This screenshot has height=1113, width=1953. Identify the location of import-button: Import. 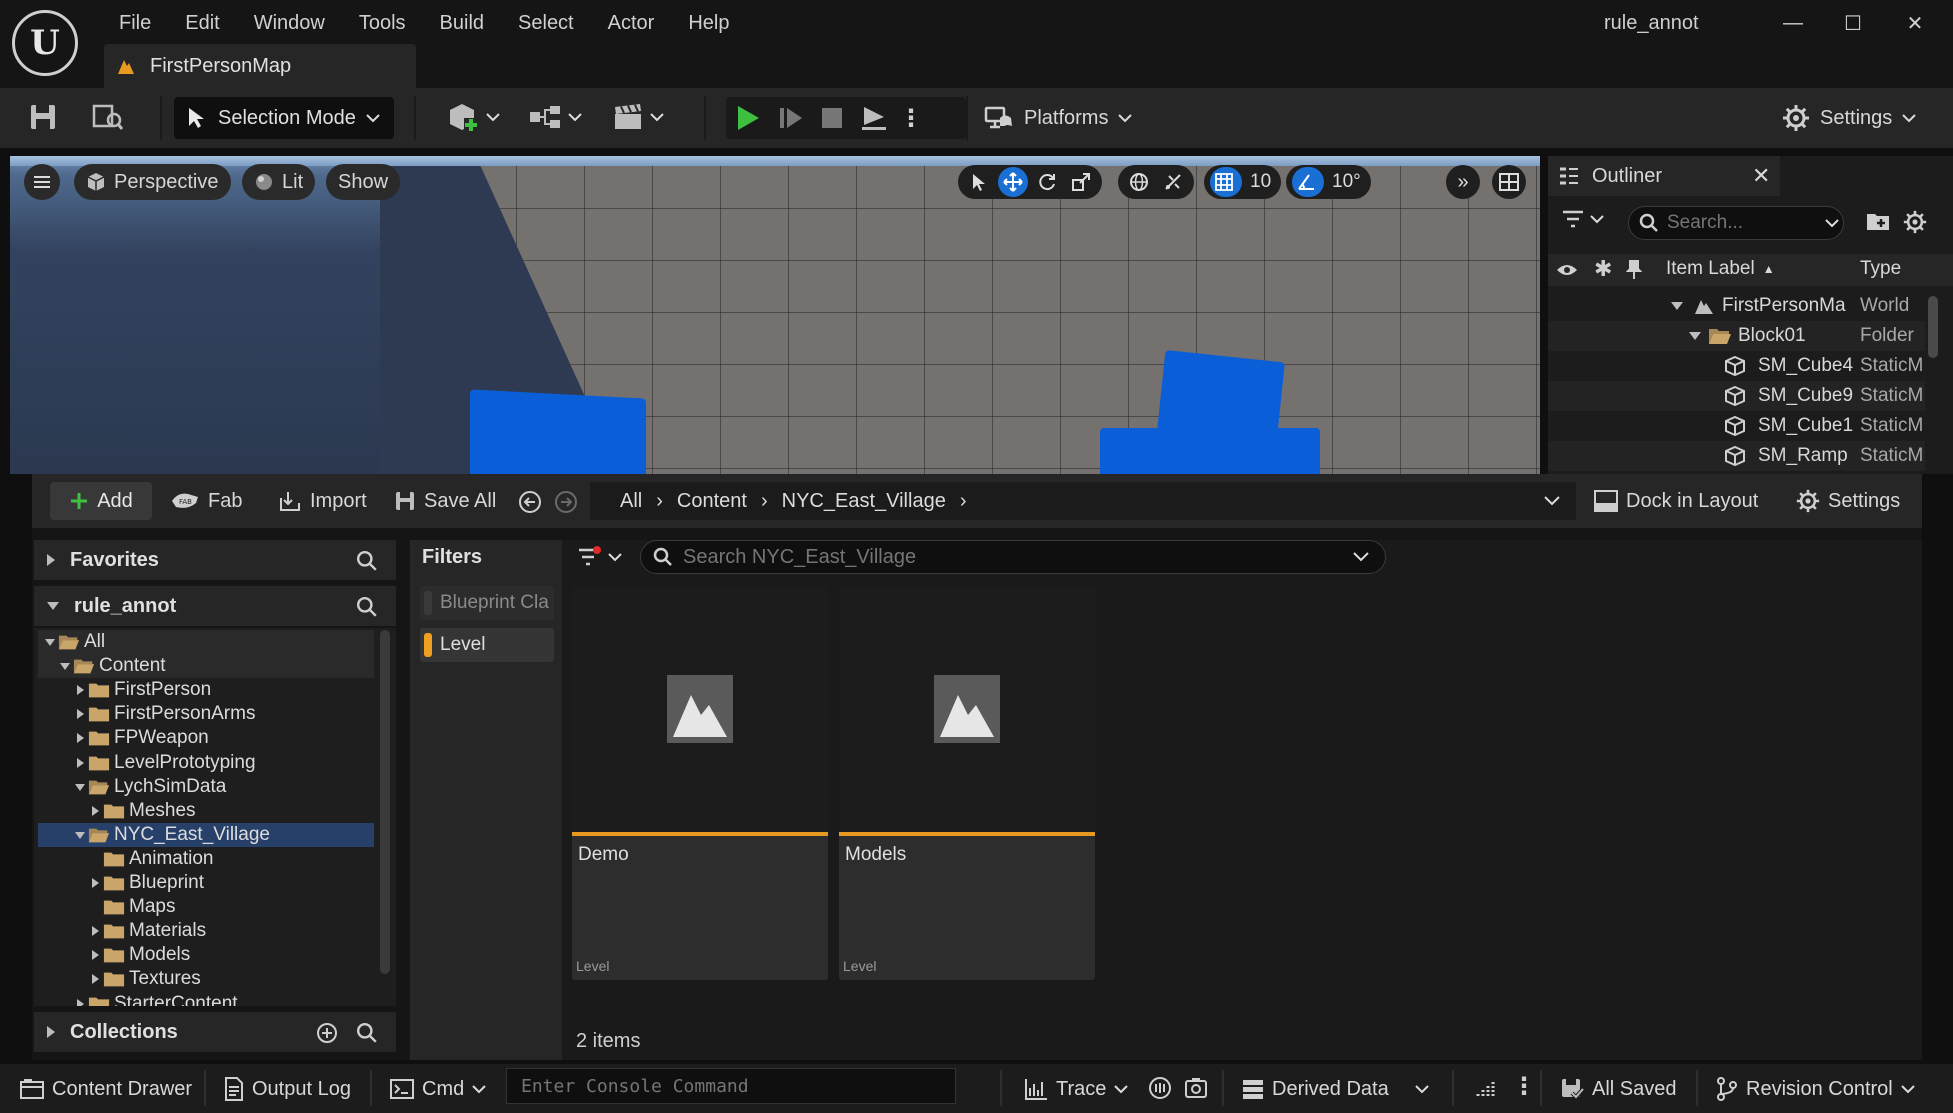
(322, 501).